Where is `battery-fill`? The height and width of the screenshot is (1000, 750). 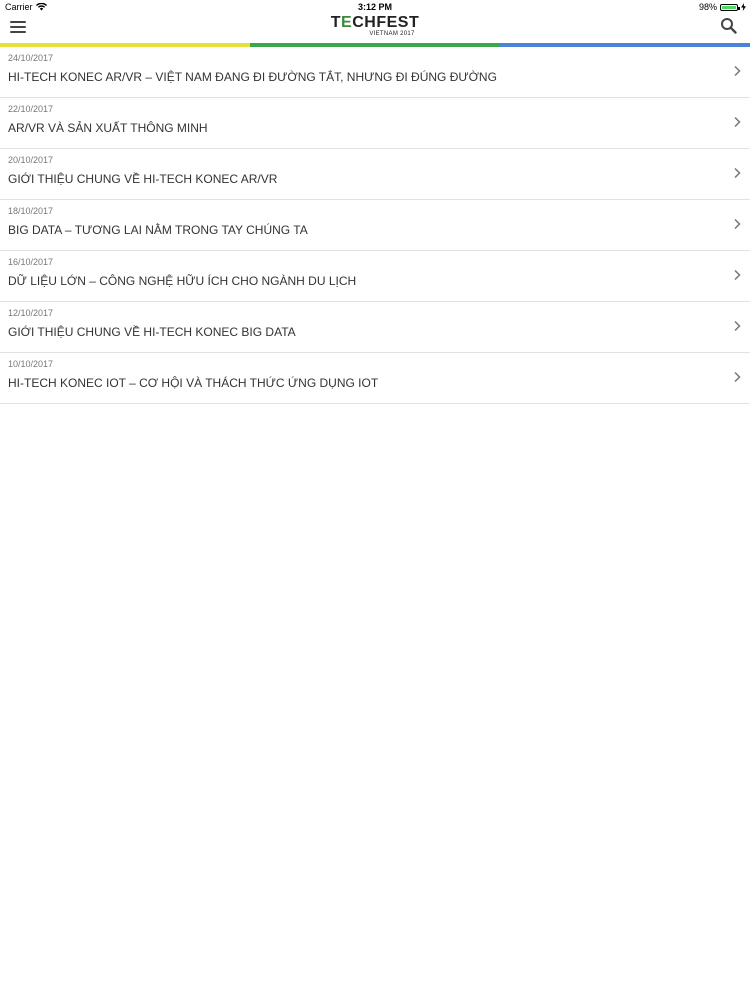
battery-fill is located at coordinates (729, 7).